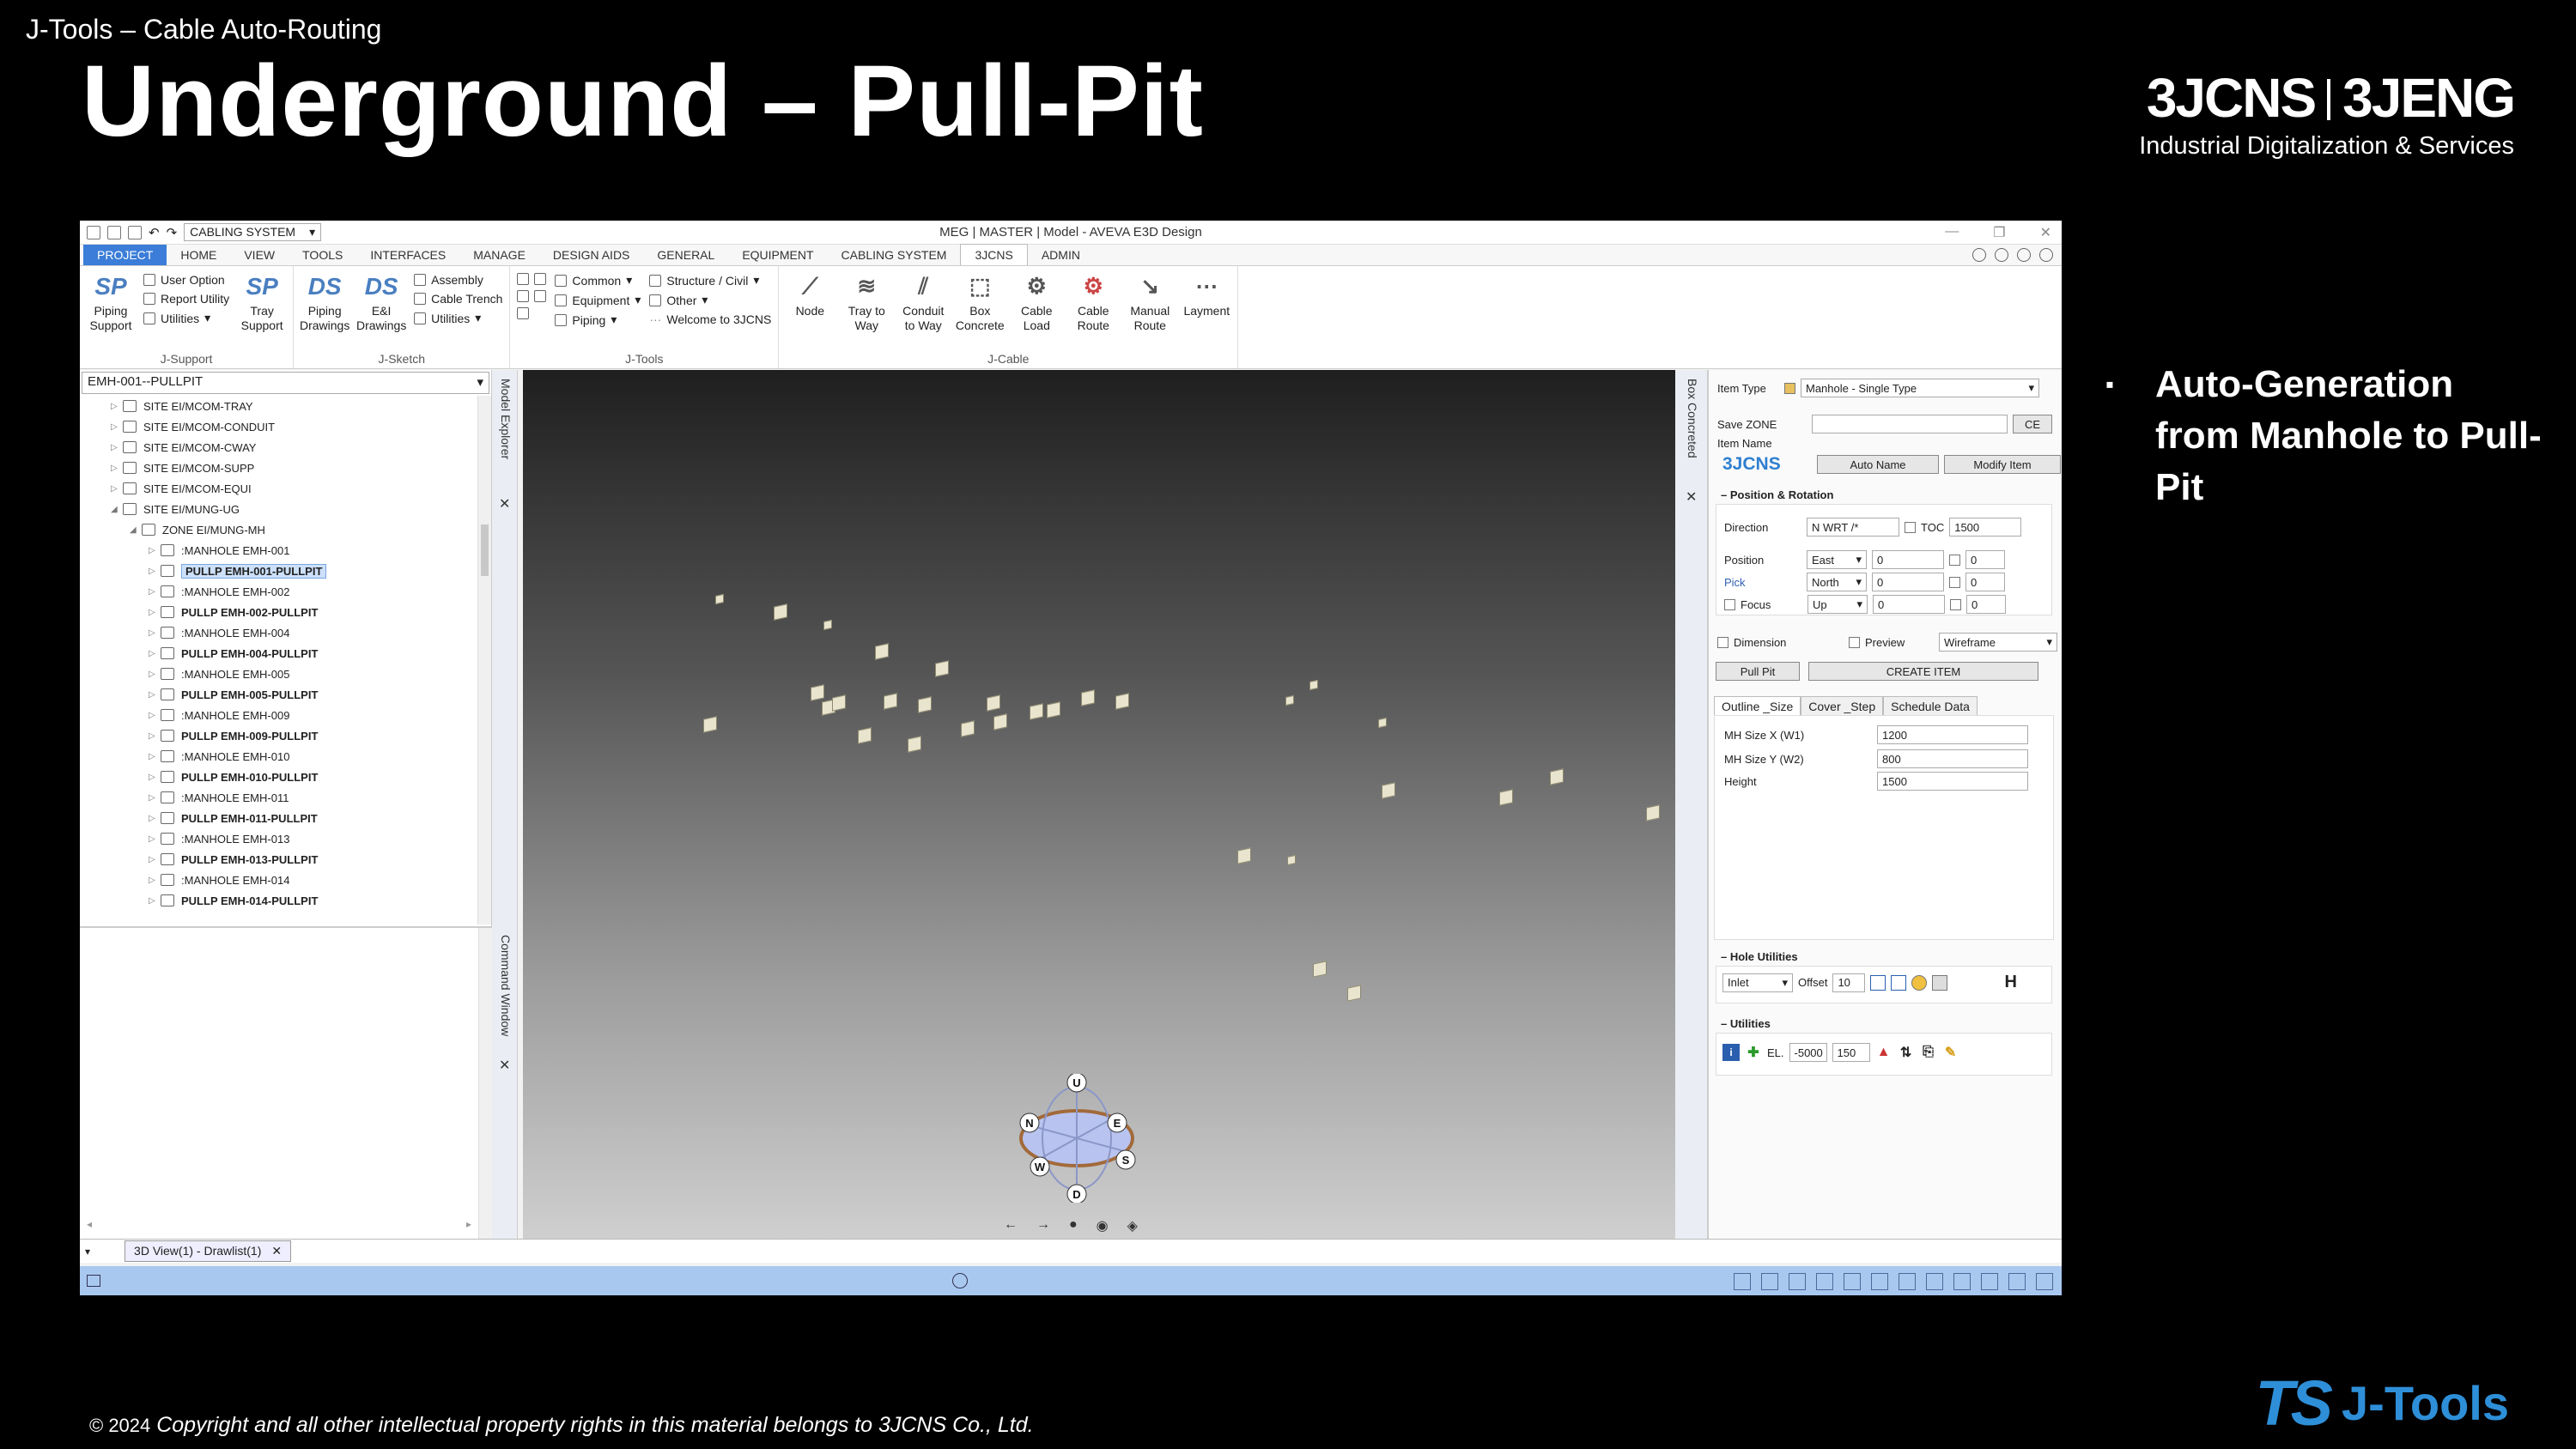  Describe the element at coordinates (1133, 1225) in the screenshot. I see `cube-view-icon: ◈` at that location.